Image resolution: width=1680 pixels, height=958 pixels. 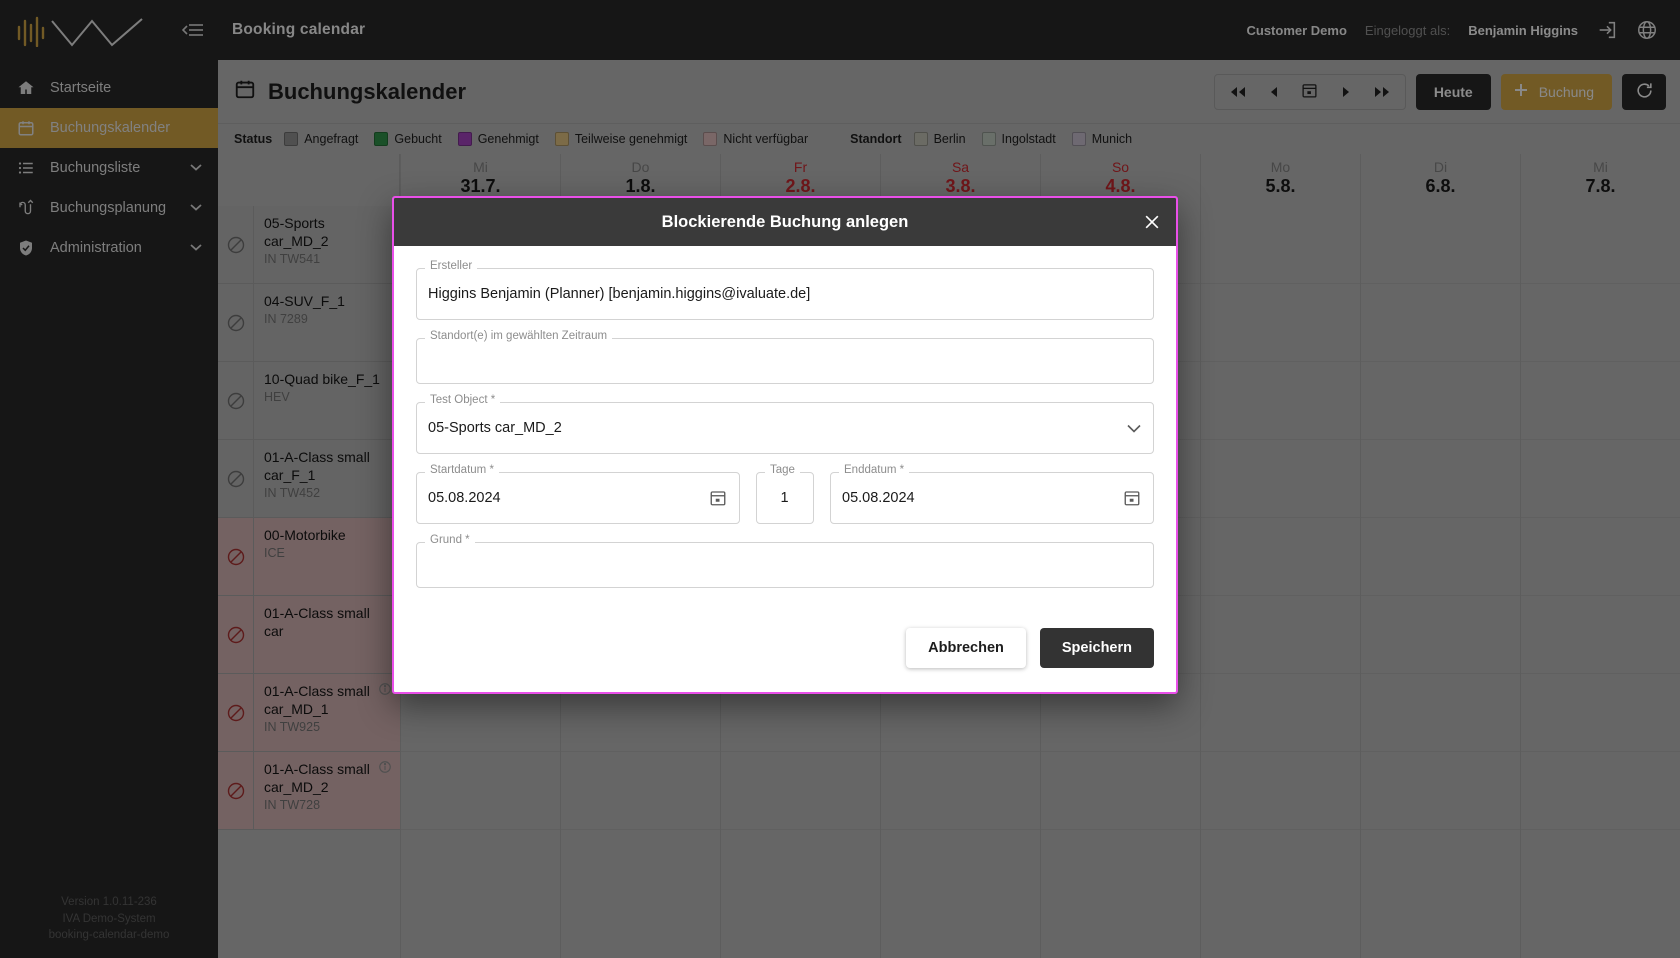 I want to click on startdatum-value: 05.08.2024, so click(x=464, y=498).